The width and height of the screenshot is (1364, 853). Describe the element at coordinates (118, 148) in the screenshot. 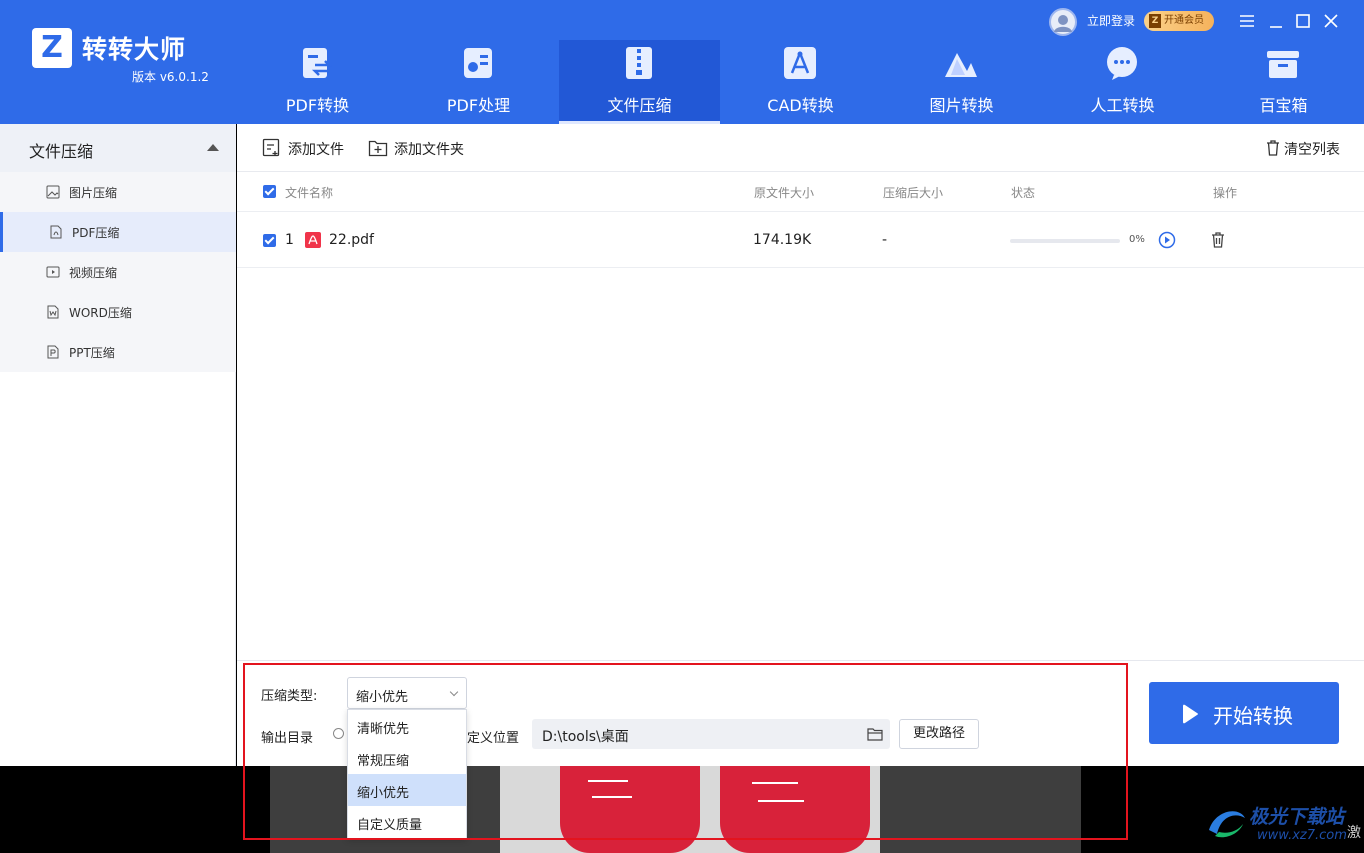

I see `sidebar-group-header: 文件压缩` at that location.